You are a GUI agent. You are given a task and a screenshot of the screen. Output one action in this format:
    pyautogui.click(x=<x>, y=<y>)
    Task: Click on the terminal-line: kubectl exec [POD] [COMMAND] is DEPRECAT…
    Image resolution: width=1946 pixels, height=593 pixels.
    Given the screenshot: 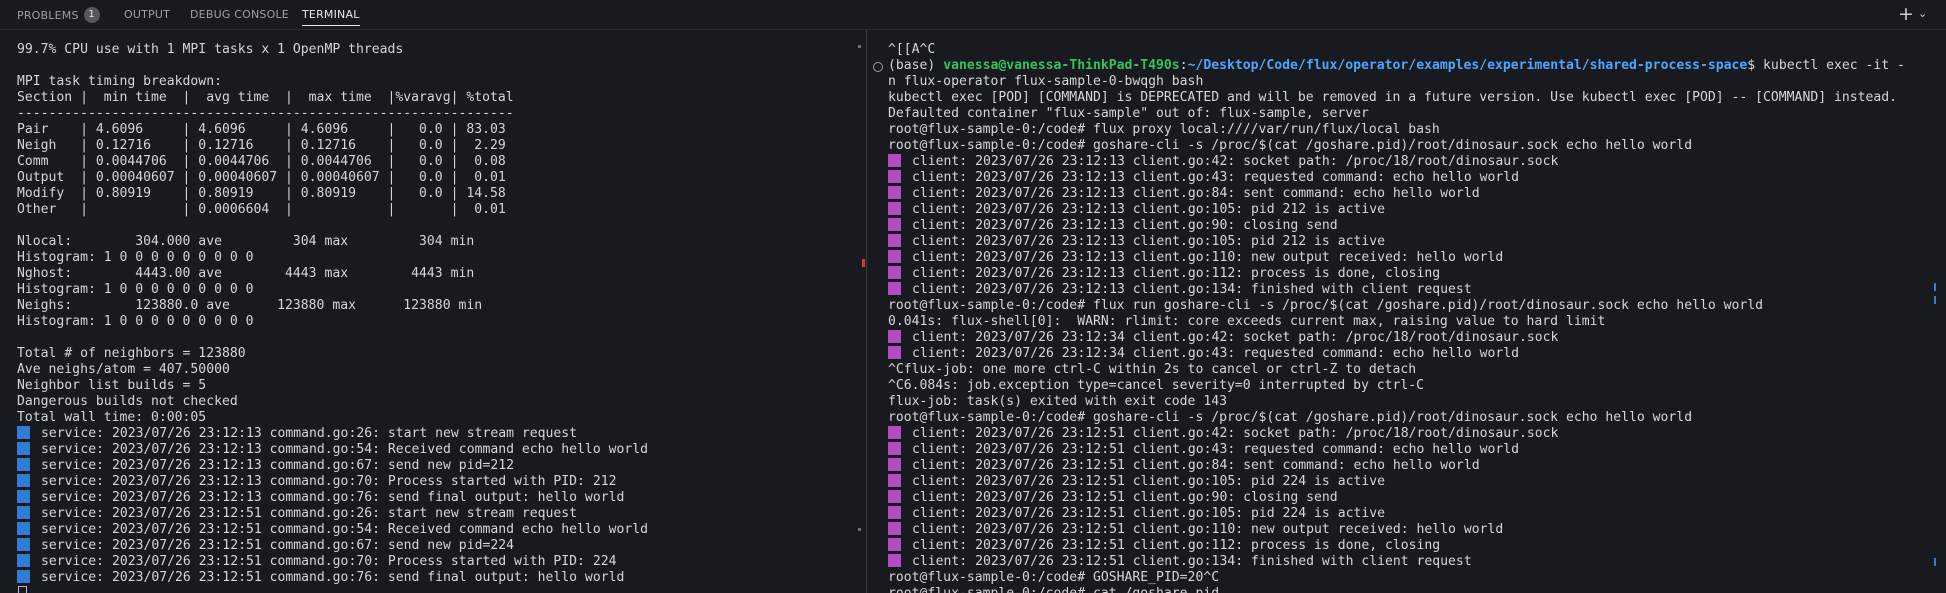 What is the action you would take?
    pyautogui.click(x=1393, y=97)
    